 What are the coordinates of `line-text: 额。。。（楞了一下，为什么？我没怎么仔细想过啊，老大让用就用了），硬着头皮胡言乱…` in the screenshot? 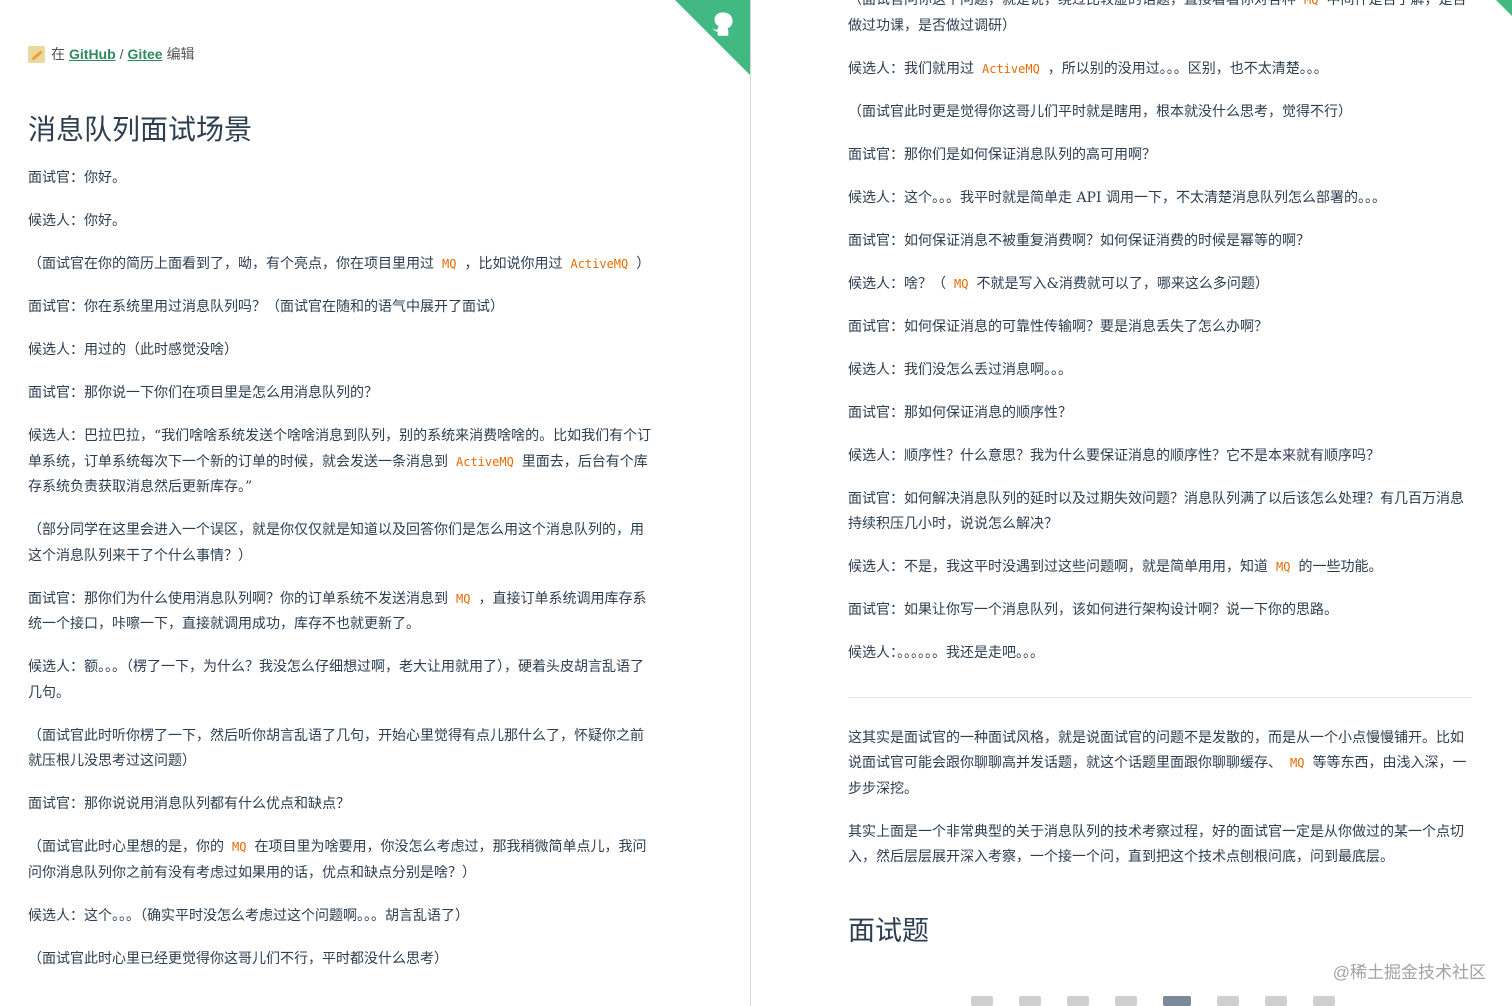 It's located at (336, 680).